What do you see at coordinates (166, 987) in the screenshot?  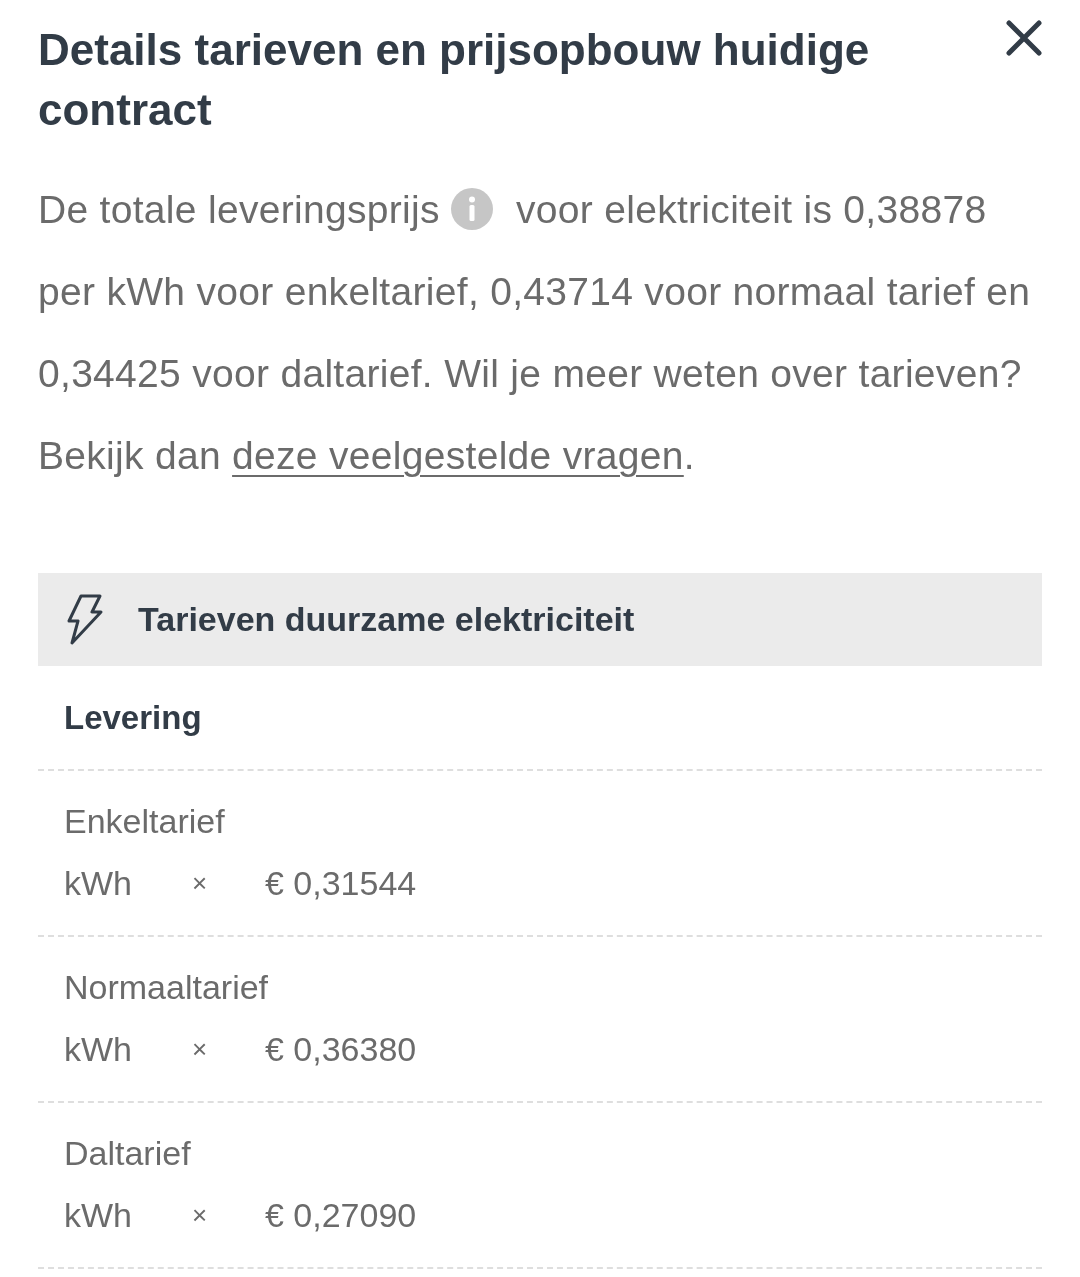 I see `rate-name: Normaaltarief` at bounding box center [166, 987].